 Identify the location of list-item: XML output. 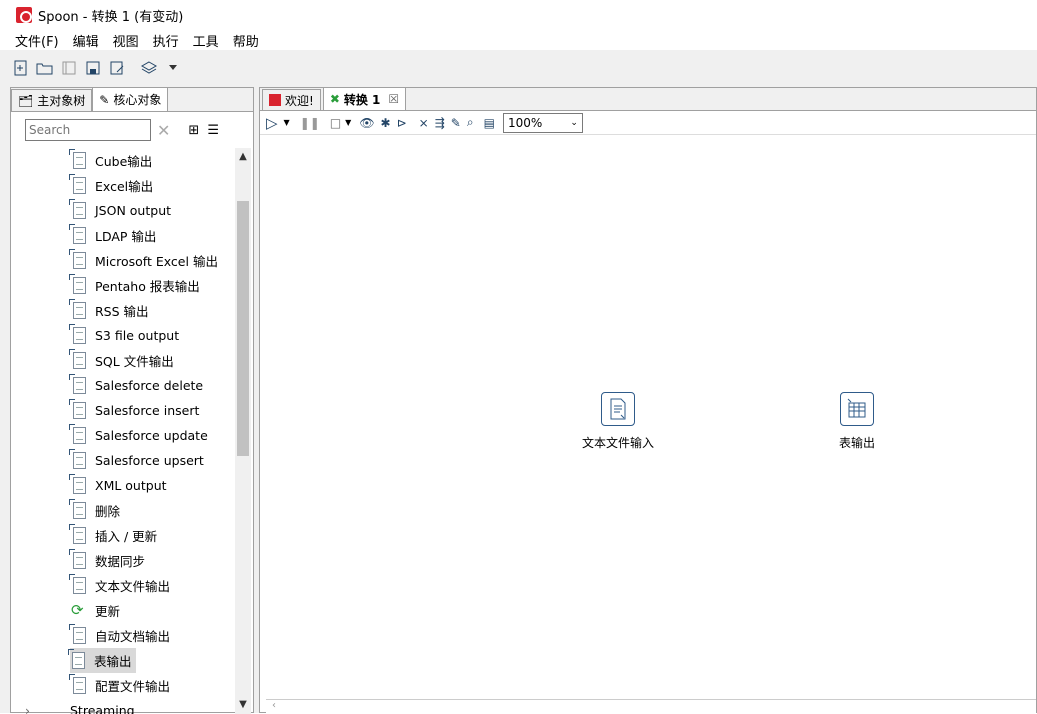
(118, 485).